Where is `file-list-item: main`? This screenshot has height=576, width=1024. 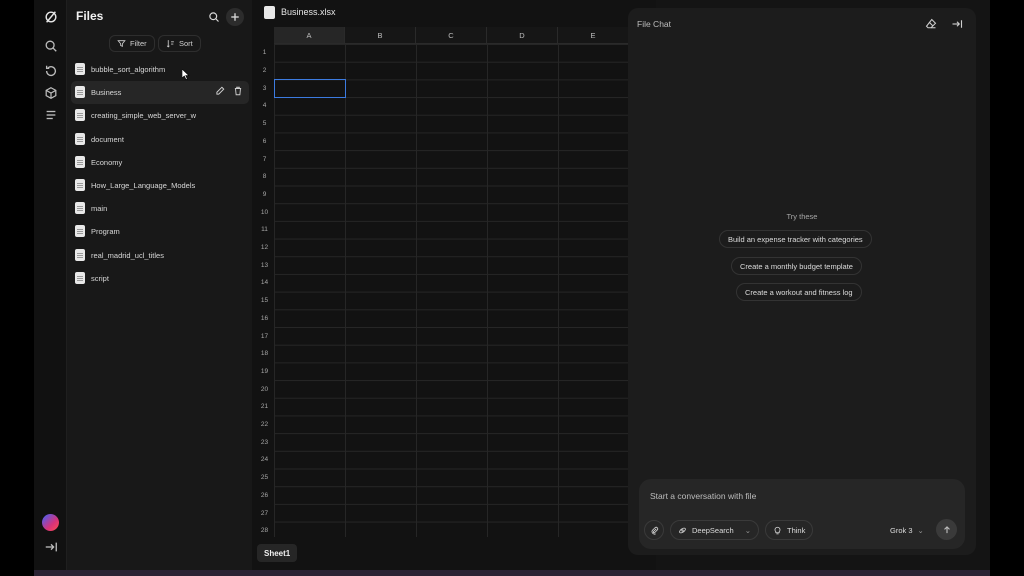
file-list-item: main is located at coordinates (160, 208).